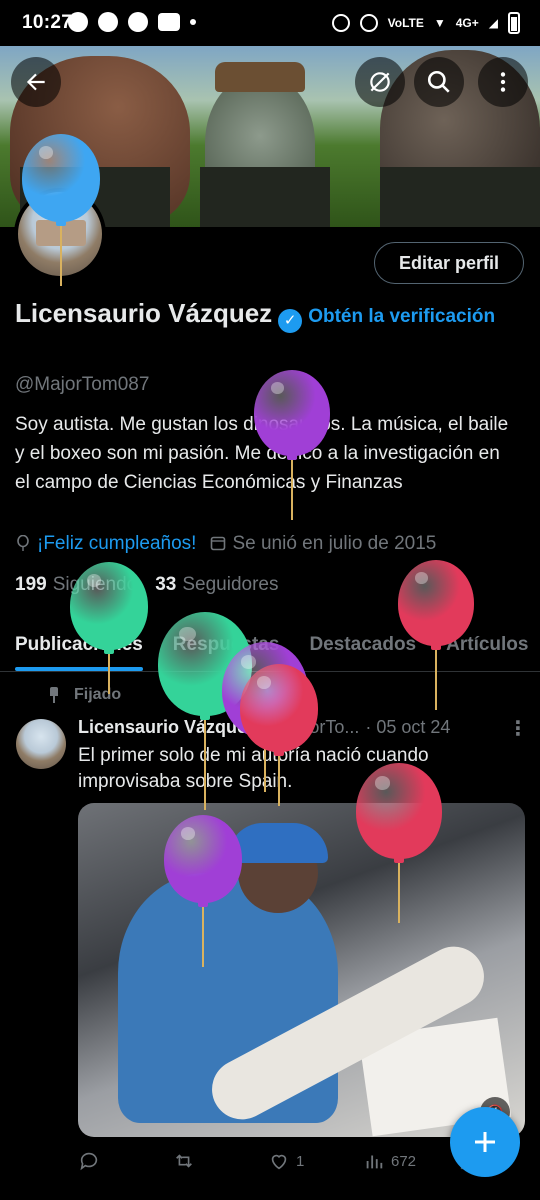  What do you see at coordinates (404, 1161) in the screenshot?
I see `views-count: 672` at bounding box center [404, 1161].